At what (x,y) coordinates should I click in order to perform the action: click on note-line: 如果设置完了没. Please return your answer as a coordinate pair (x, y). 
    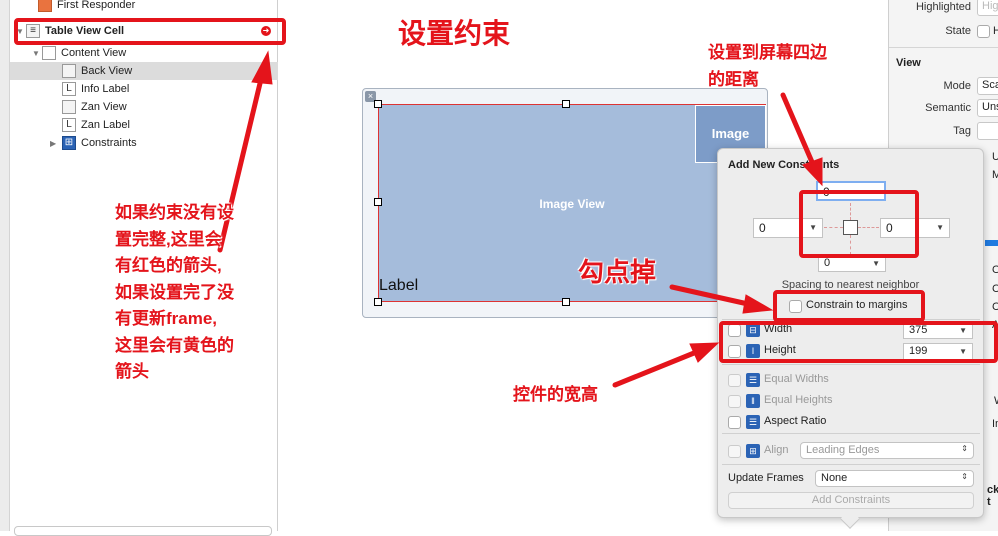
    Looking at the image, I should click on (174, 292).